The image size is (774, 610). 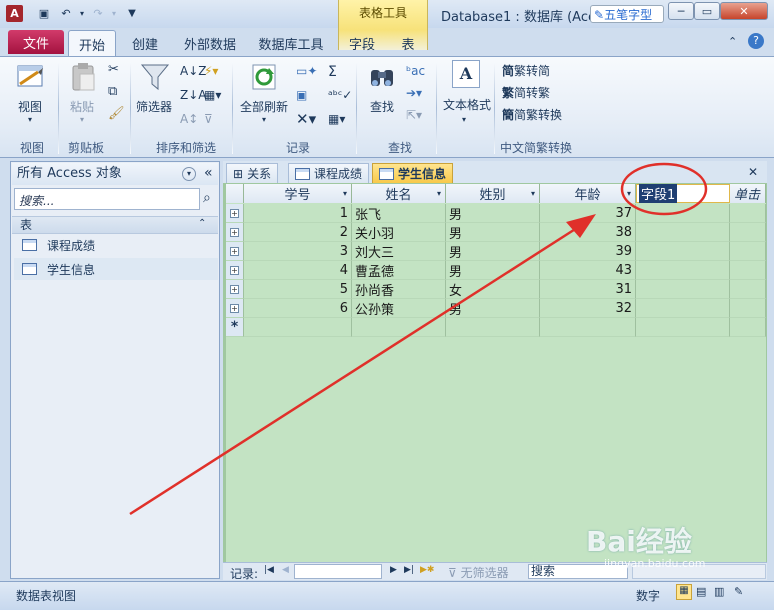 I want to click on table-cell: 39, so click(x=588, y=251).